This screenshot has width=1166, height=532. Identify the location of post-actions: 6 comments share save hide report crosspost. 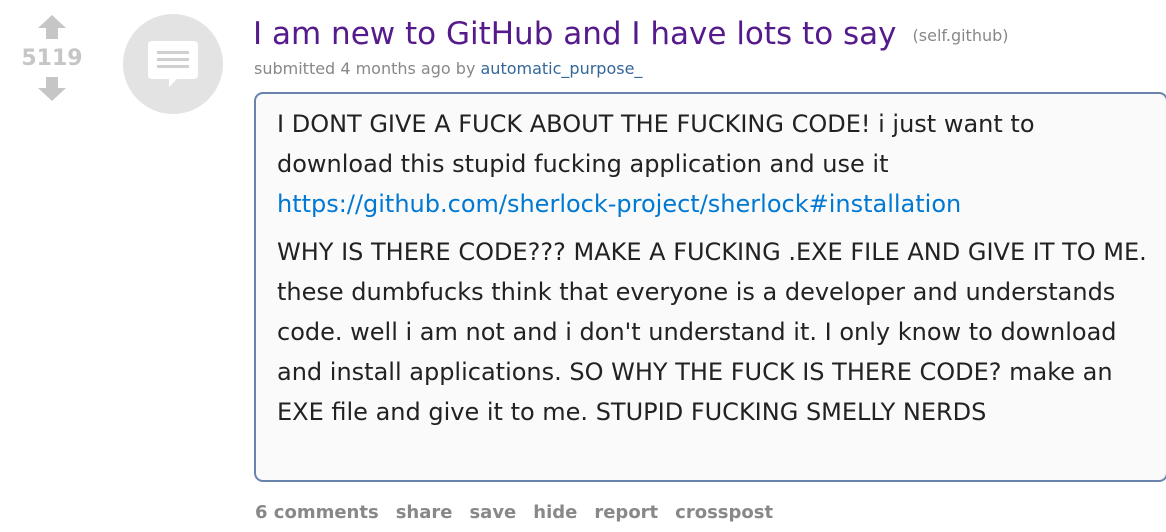
(522, 512).